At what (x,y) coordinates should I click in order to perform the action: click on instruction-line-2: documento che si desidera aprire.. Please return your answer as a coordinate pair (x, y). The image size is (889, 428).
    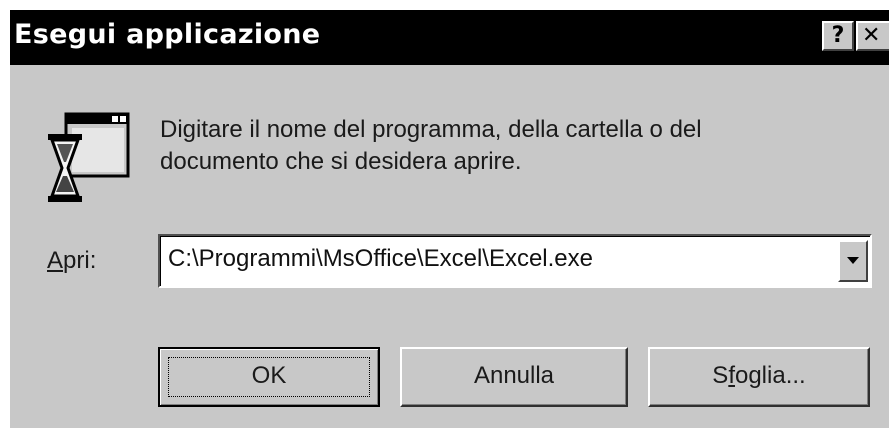
    Looking at the image, I should click on (341, 161).